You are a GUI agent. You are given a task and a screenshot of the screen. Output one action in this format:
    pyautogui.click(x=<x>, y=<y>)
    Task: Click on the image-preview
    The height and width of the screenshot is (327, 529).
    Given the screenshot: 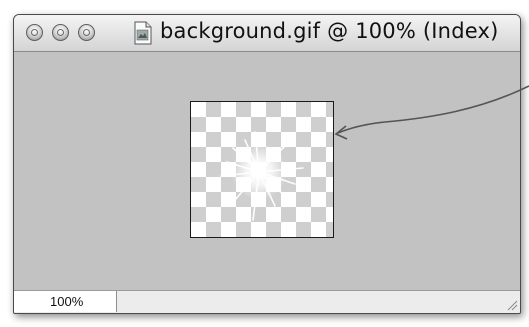 What is the action you would take?
    pyautogui.click(x=262, y=169)
    